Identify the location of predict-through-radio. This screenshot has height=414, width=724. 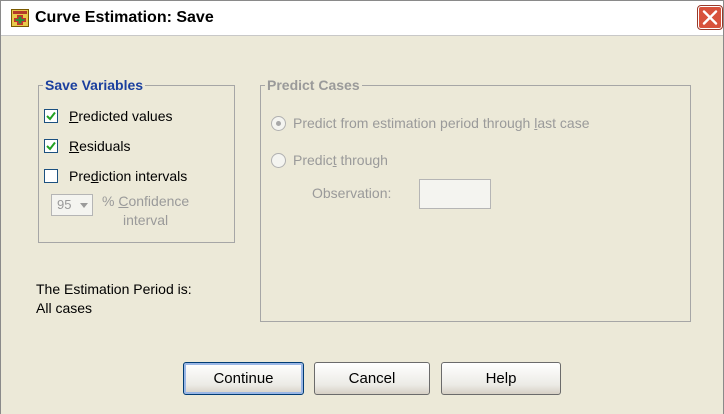
(278, 160).